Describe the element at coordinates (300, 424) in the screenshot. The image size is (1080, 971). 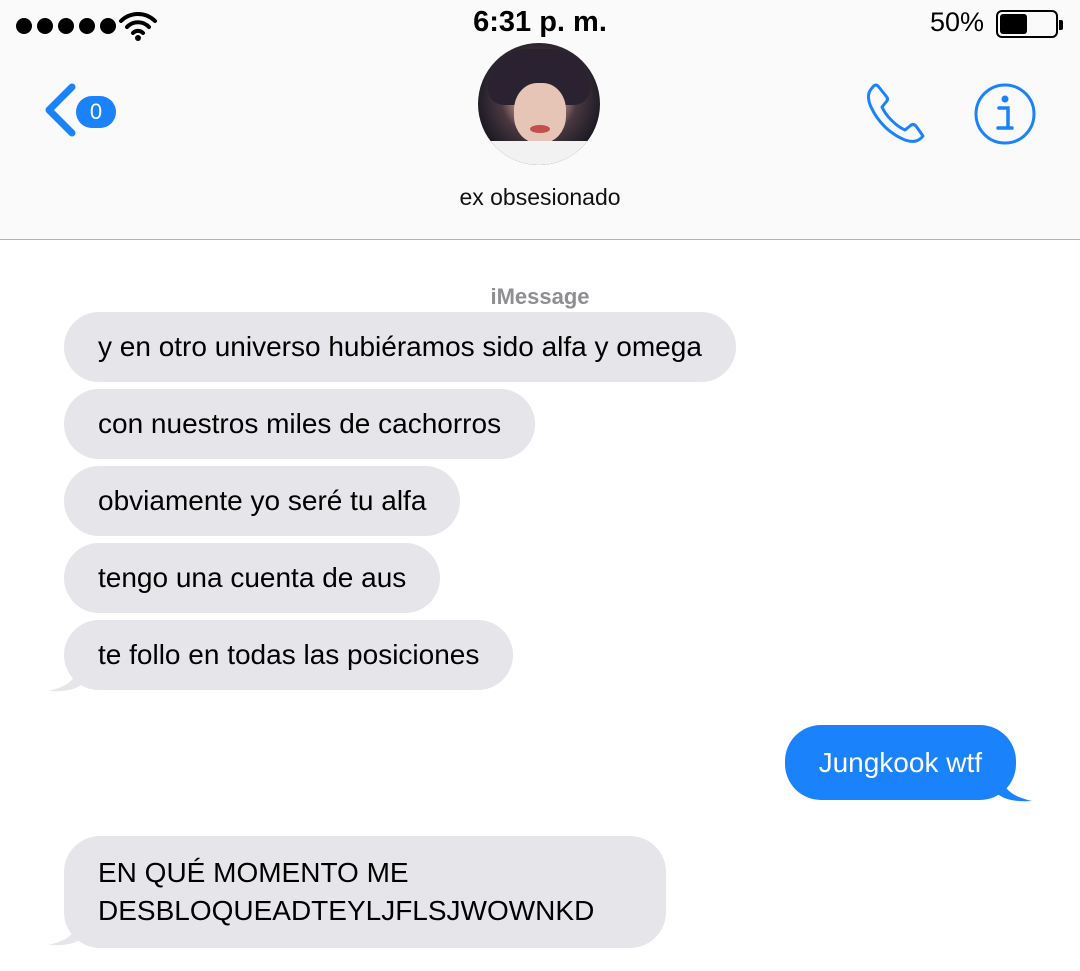
I see `incoming-message-bubble: con nuestros miles de cachorros` at that location.